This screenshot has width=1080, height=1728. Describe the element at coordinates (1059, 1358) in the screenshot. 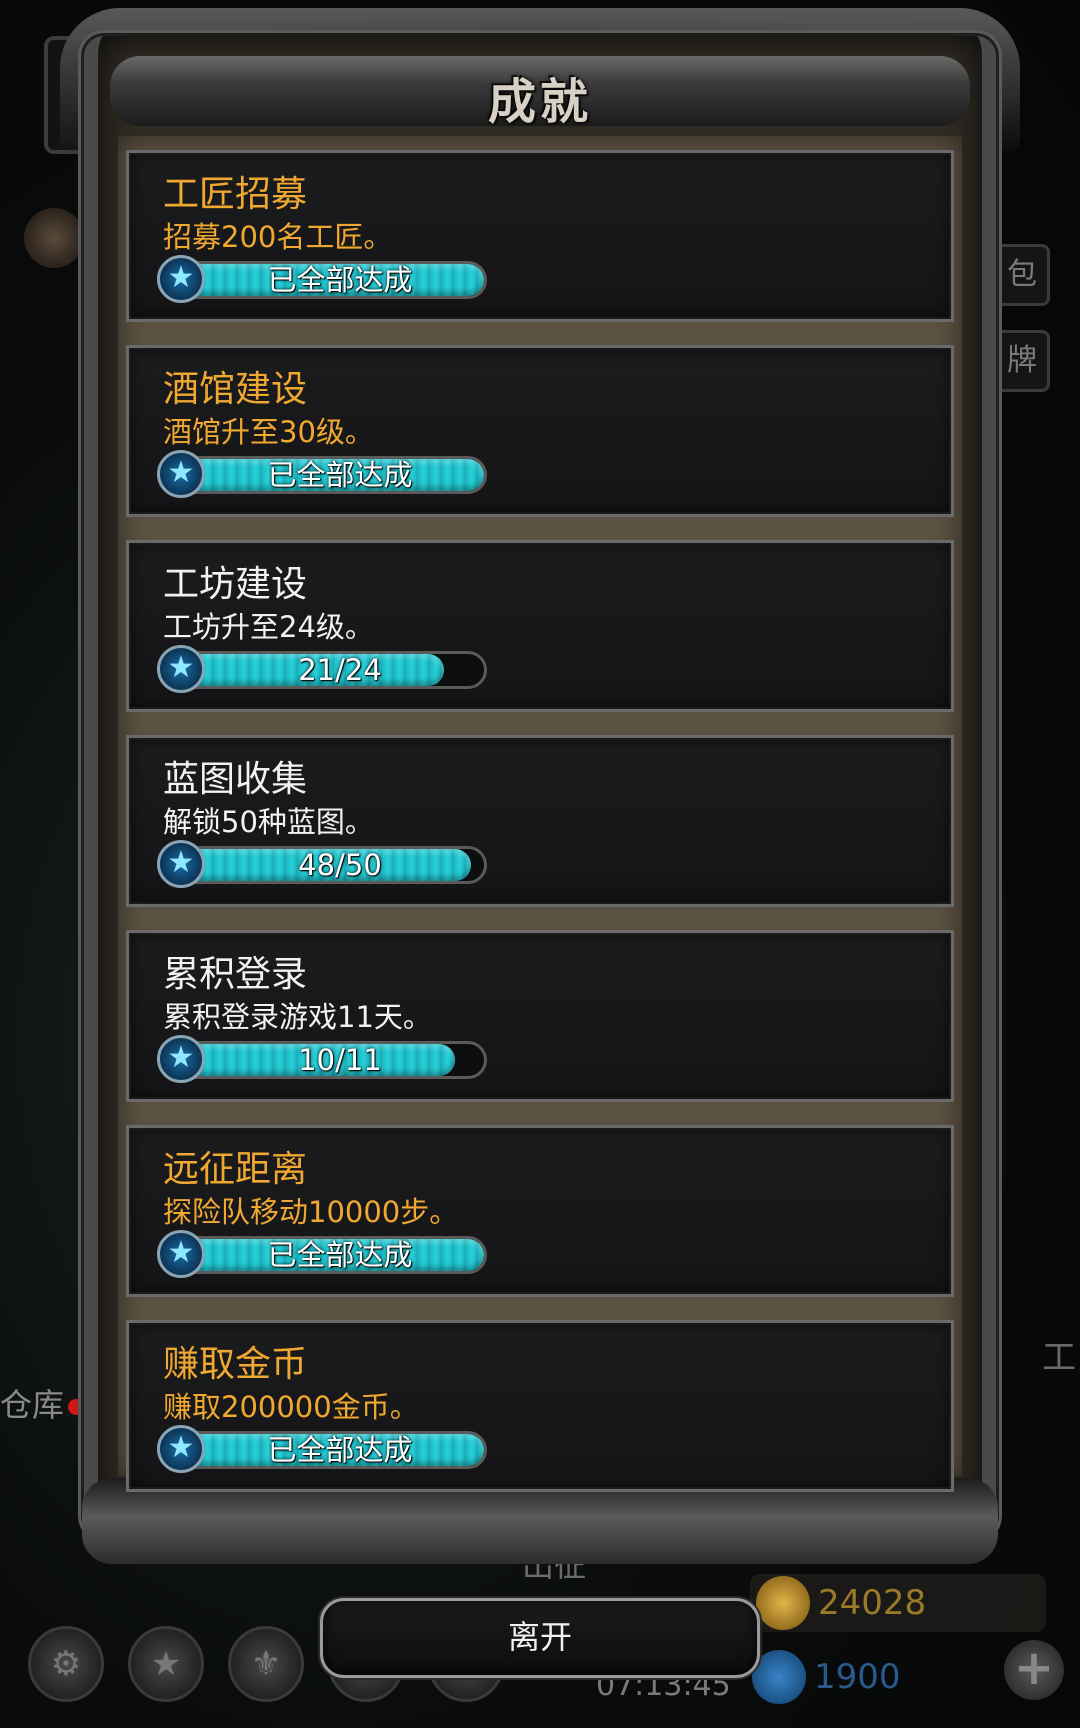

I see `workshop-label: 工` at that location.